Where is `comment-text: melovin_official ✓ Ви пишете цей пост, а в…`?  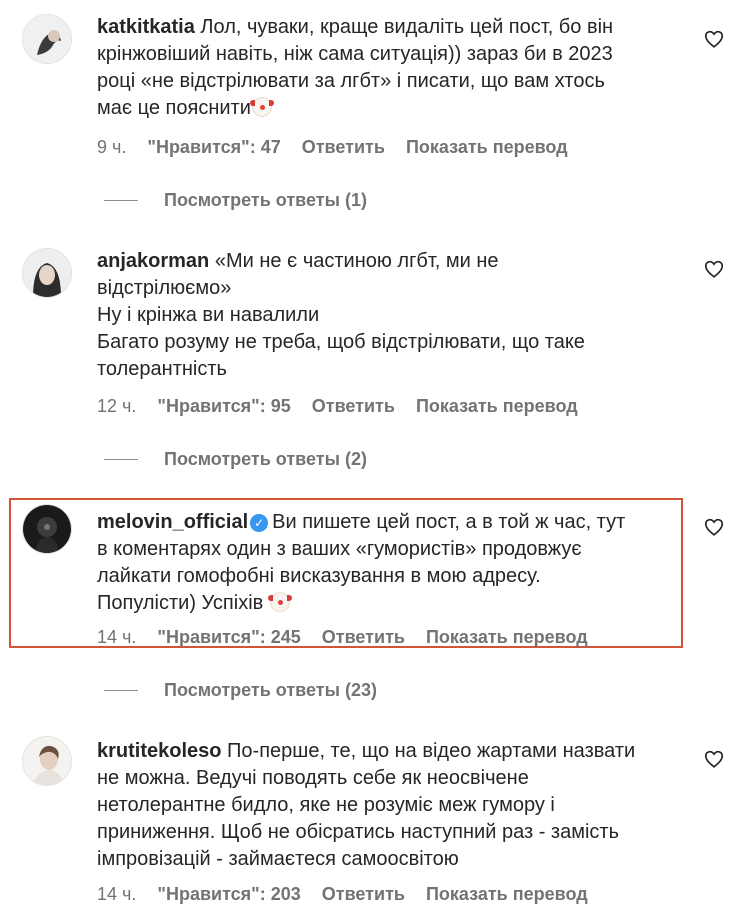
comment-text: melovin_official ✓ Ви пишете цей пост, а в… is located at coordinates (361, 562).